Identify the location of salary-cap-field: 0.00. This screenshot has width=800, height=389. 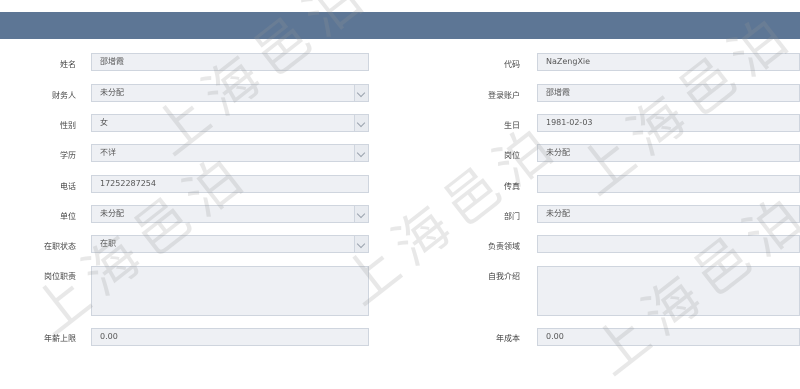
(230, 337).